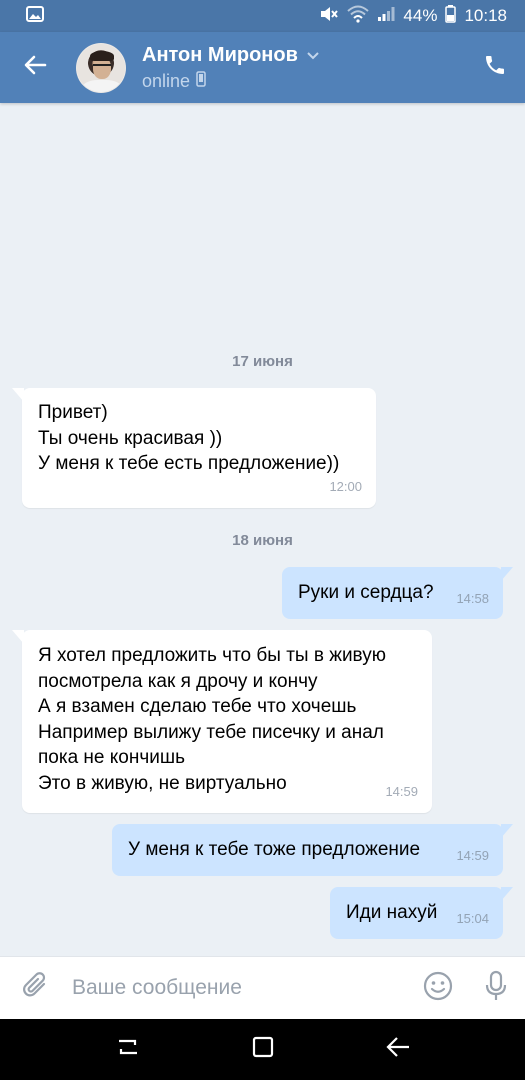  I want to click on online-status: online, so click(166, 80).